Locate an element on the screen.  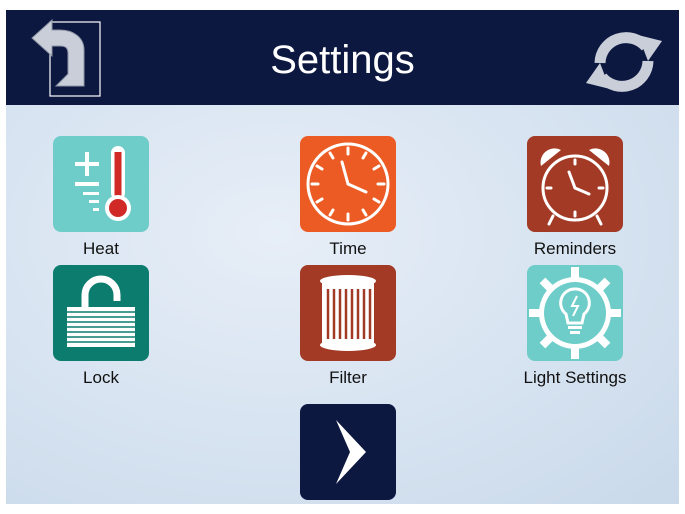
tile-light-settings-label: Light Settings is located at coordinates (575, 377).